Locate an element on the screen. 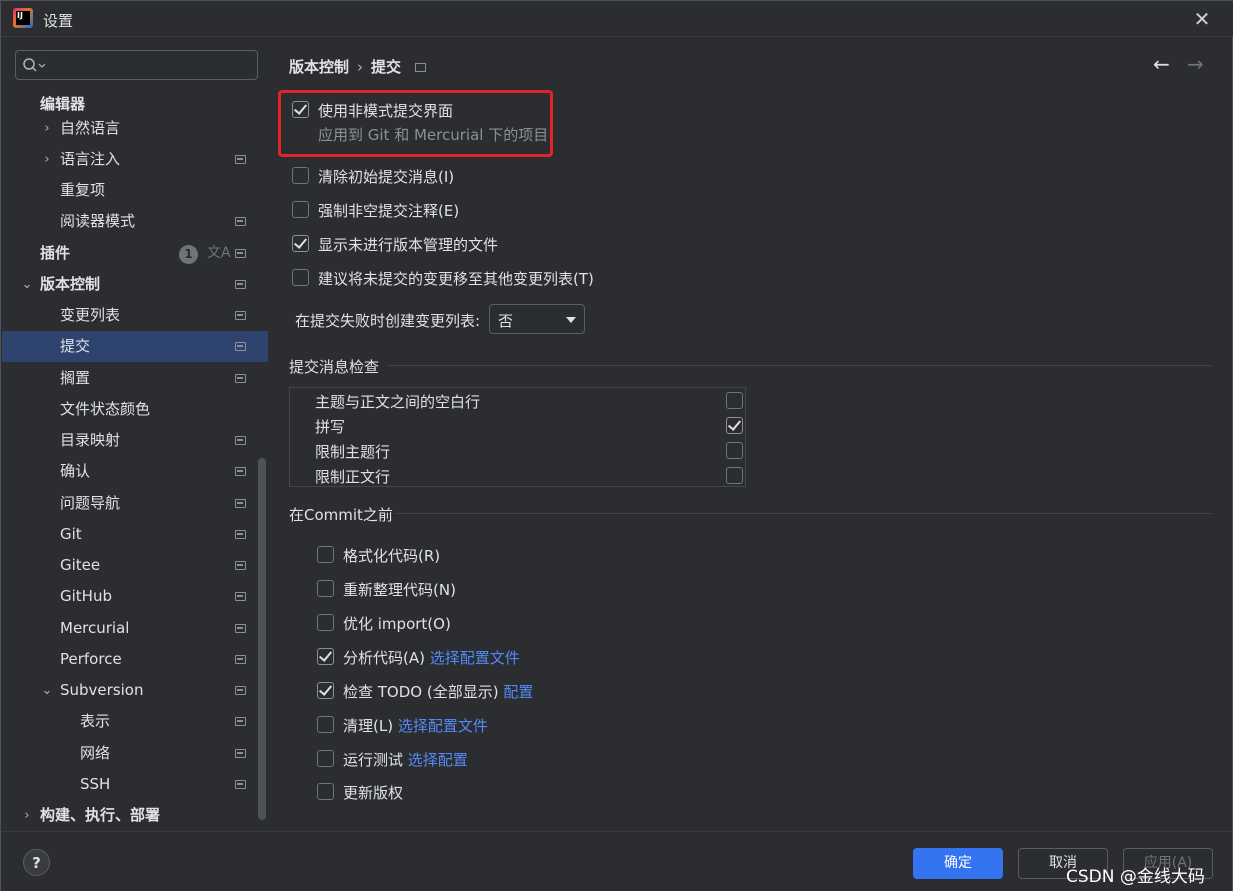  reformat-code-checkbox is located at coordinates (325, 554).